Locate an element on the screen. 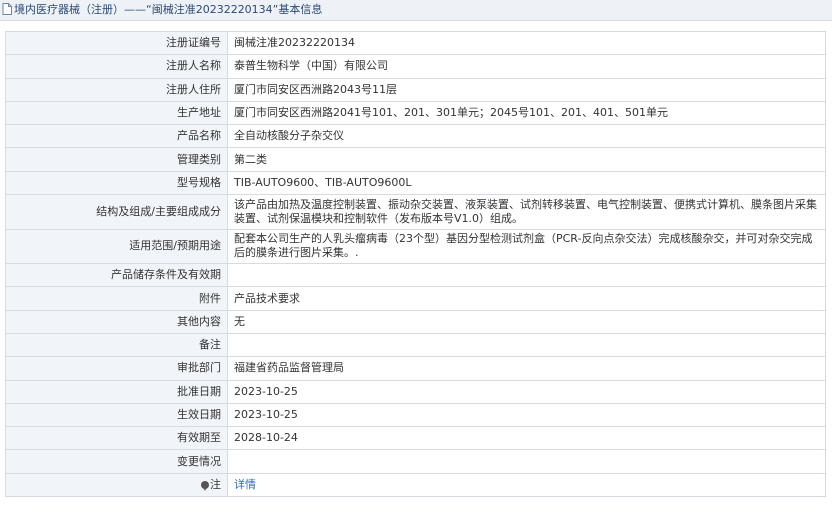  row-value: 产品技术要求 is located at coordinates (526, 298).